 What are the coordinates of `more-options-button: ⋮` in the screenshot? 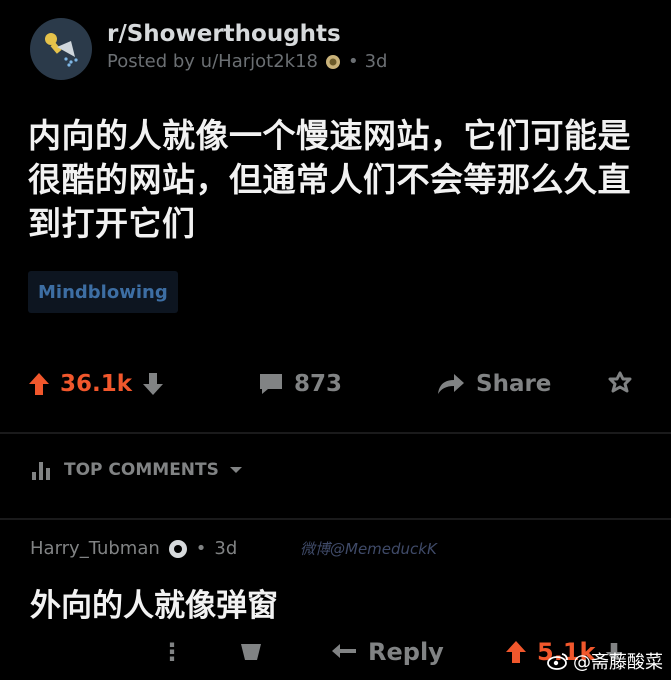 It's located at (172, 652).